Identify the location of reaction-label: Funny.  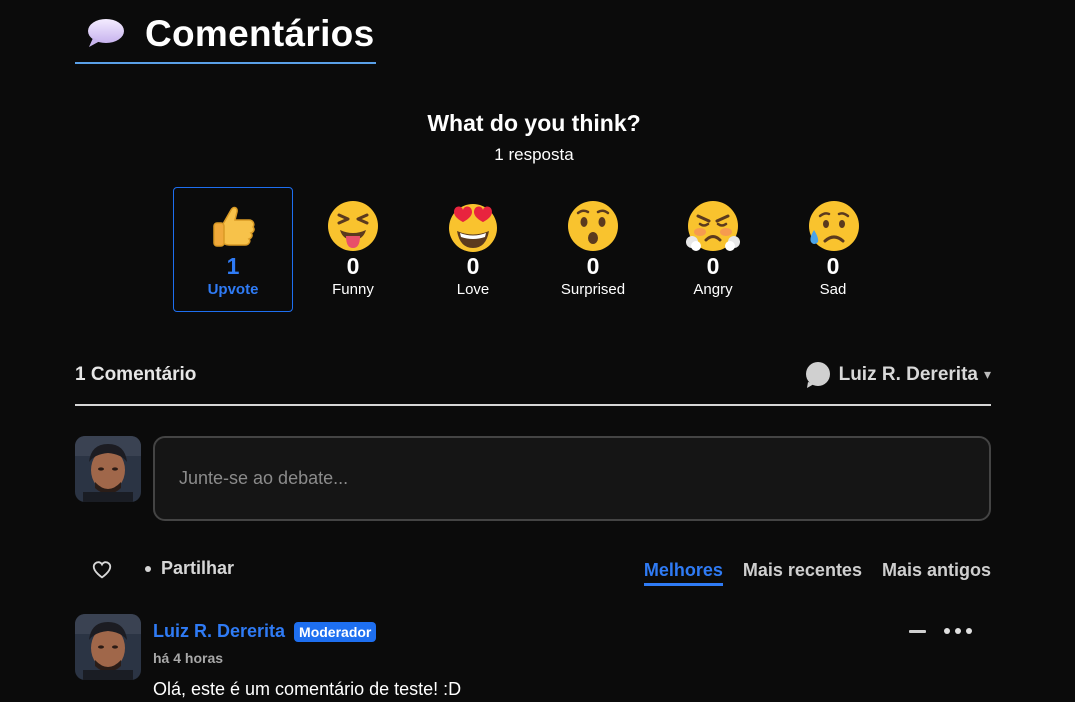
(353, 289).